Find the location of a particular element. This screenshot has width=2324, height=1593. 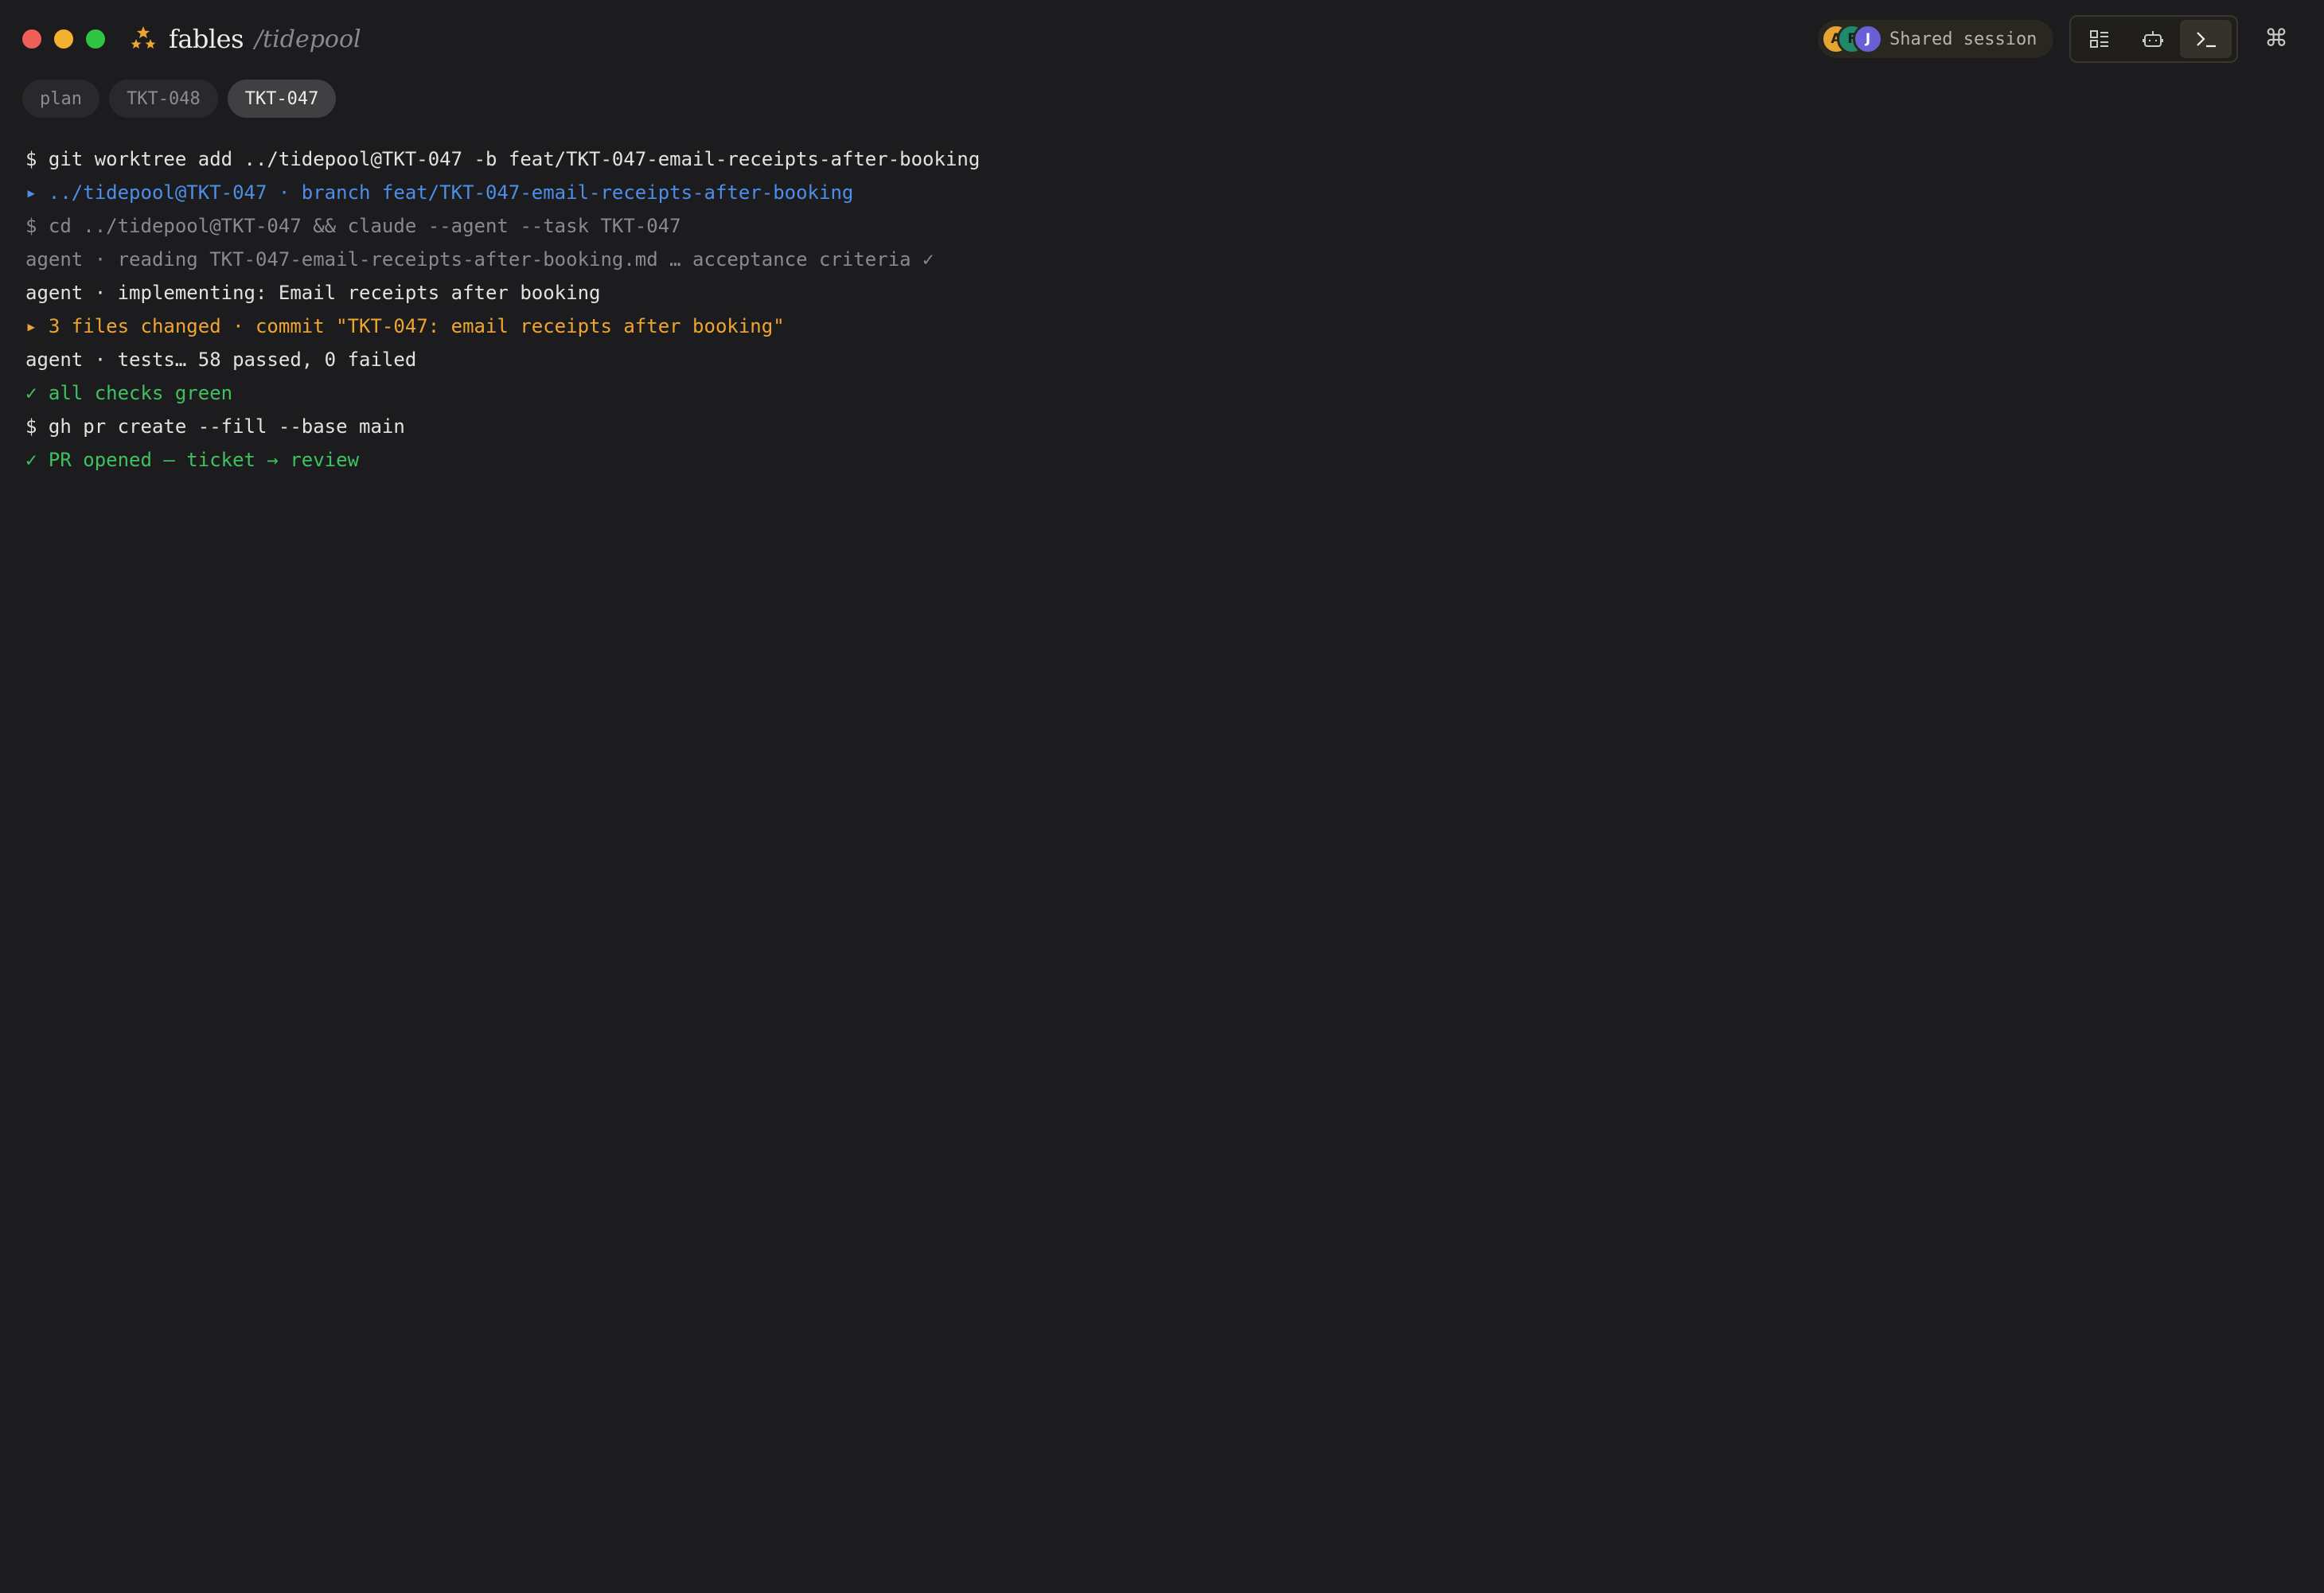

minimize-window-button is located at coordinates (63, 39).